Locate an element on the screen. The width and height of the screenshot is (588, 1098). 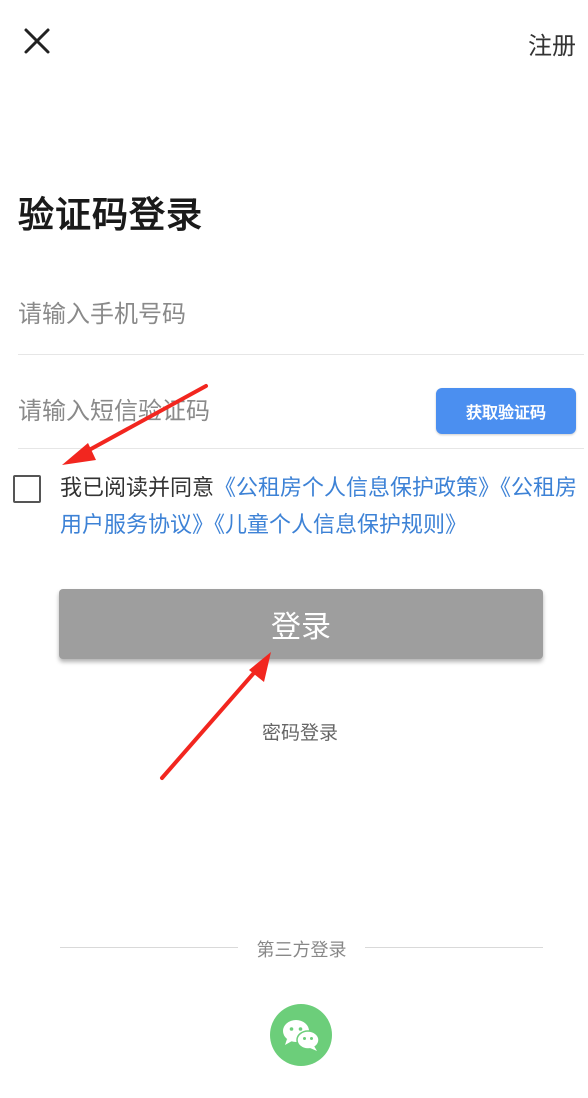
sms-code-field-row: 获取验证码 is located at coordinates (301, 416).